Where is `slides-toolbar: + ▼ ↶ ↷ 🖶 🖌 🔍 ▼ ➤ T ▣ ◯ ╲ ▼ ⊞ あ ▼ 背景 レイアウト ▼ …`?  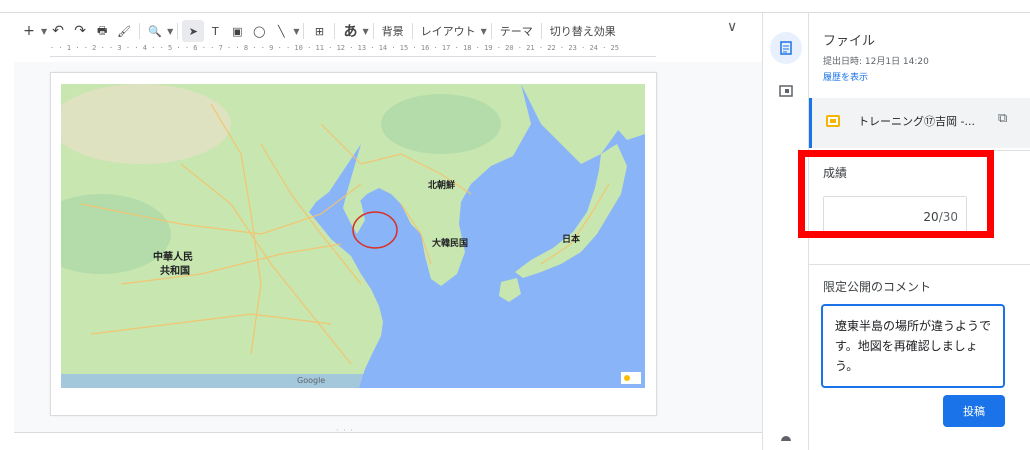 slides-toolbar: + ▼ ↶ ↷ 🖶 🖌 🔍 ▼ ➤ T ▣ ◯ ╲ ▼ ⊞ あ ▼ 背景 レイアウト ▼ … is located at coordinates (388, 31).